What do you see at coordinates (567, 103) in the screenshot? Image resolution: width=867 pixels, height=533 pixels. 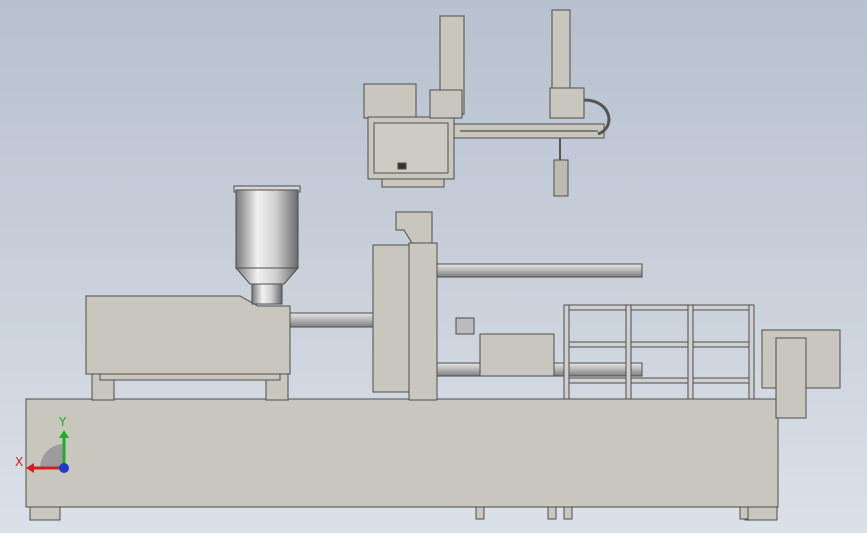 I see `vertical-arm-right-head` at bounding box center [567, 103].